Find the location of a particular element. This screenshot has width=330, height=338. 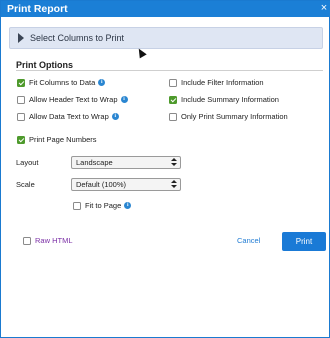

fit-to-page-label: Fit to Page is located at coordinates (103, 205).